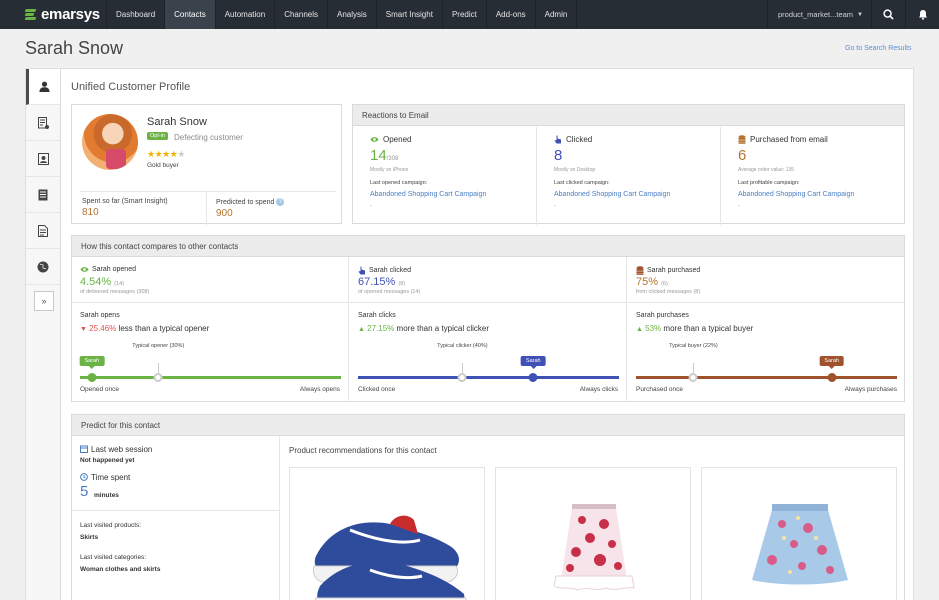  I want to click on slider-max-label: Always opens, so click(319, 389).